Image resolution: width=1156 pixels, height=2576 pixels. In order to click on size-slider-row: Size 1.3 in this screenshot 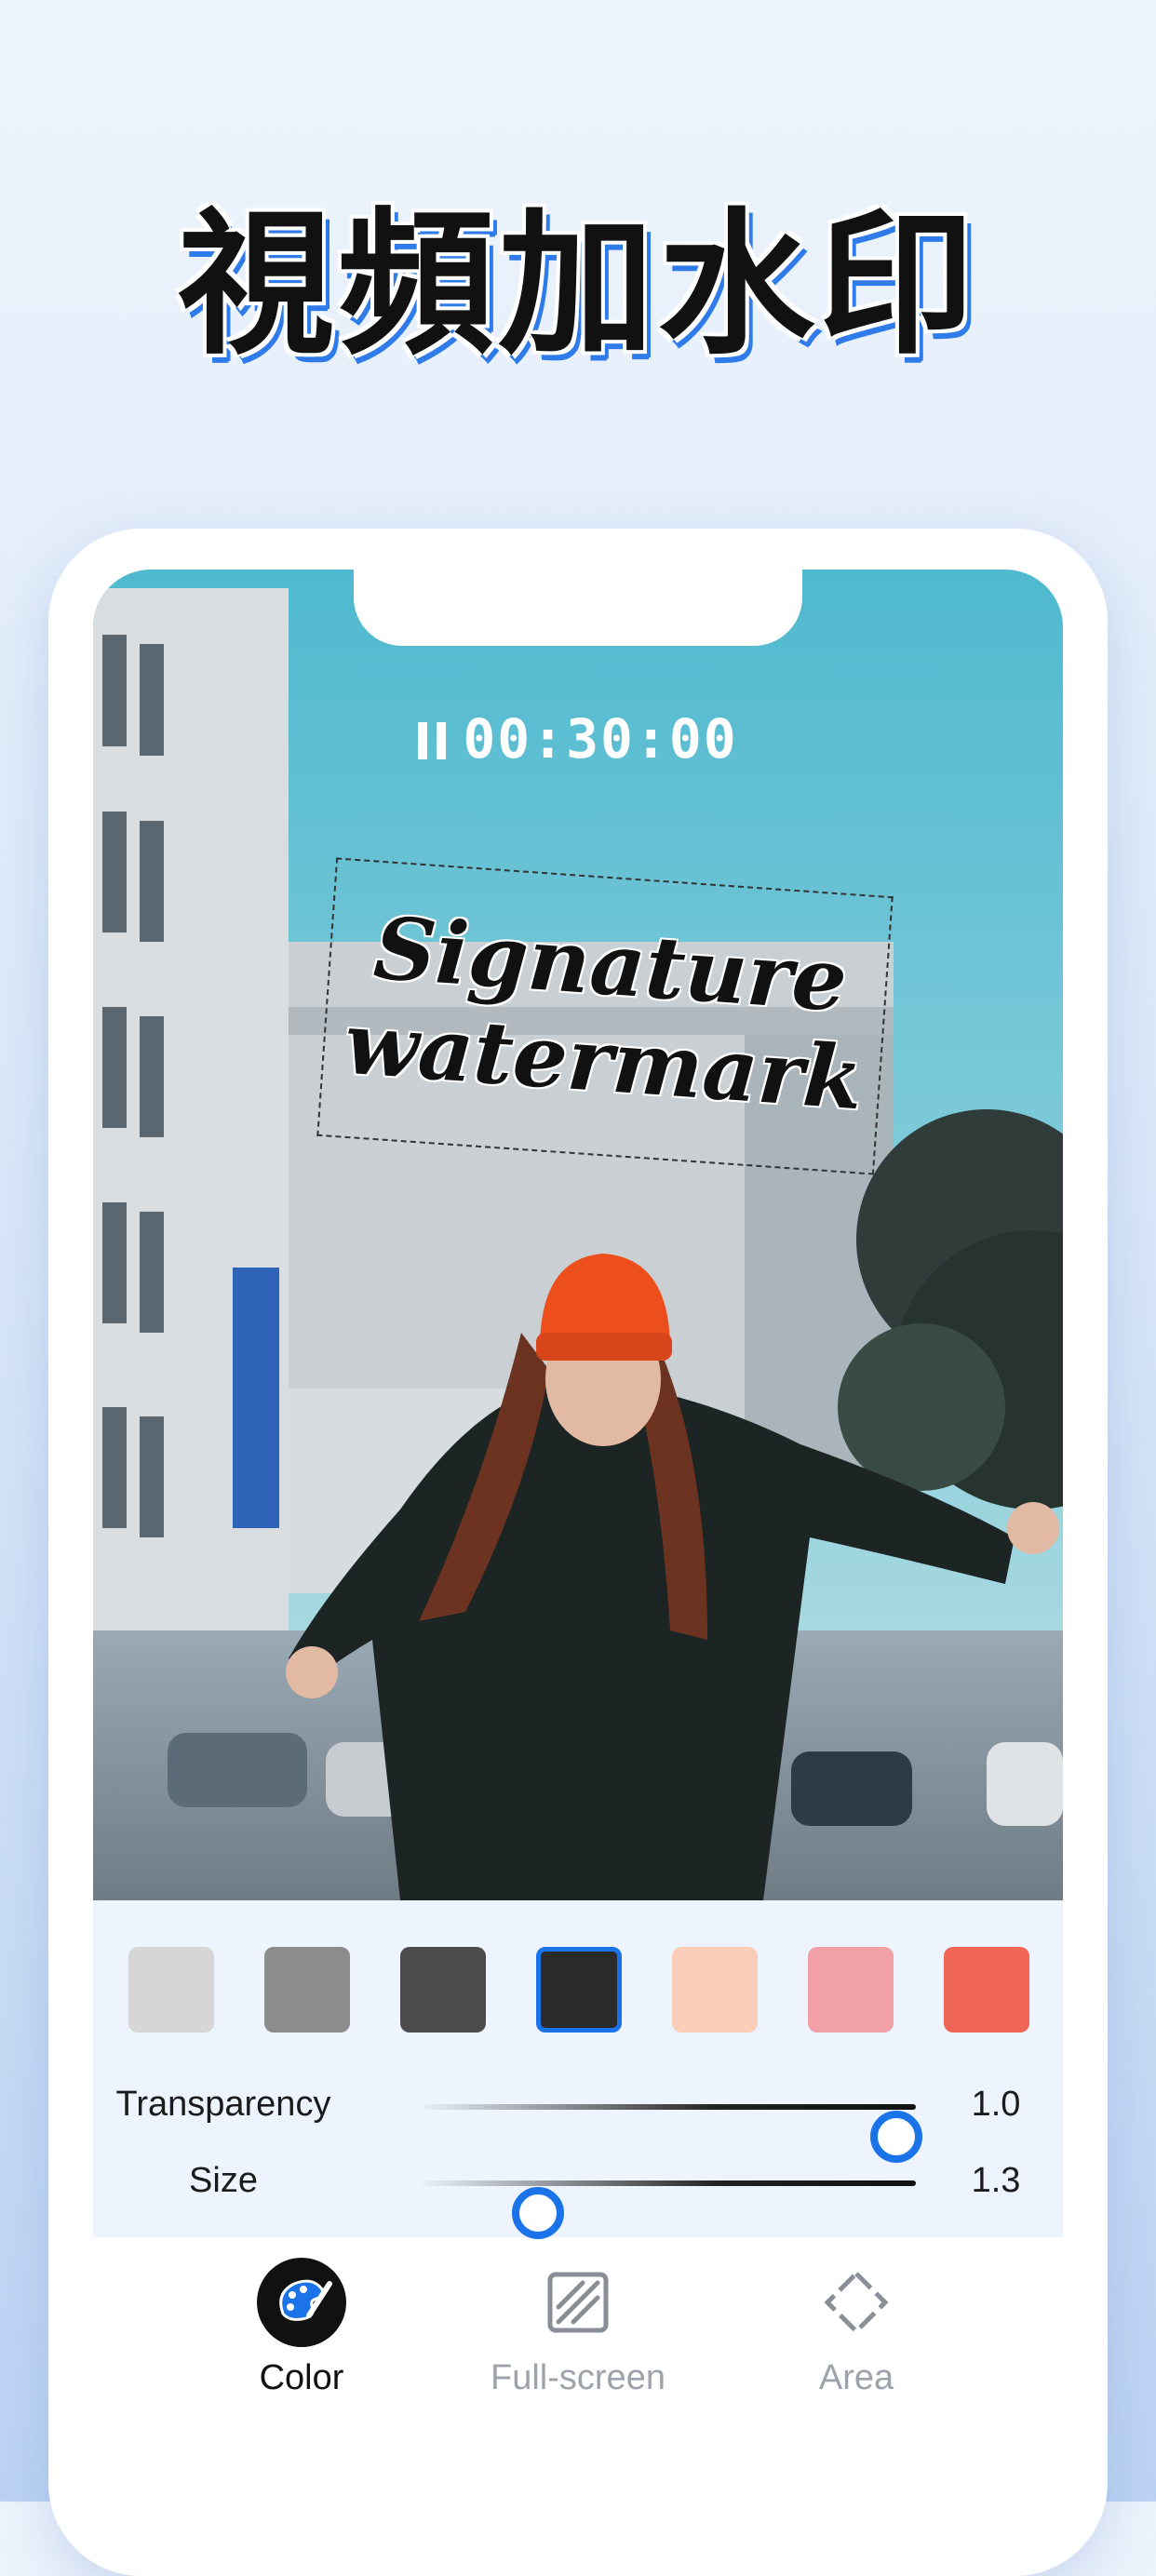, I will do `click(578, 2194)`.